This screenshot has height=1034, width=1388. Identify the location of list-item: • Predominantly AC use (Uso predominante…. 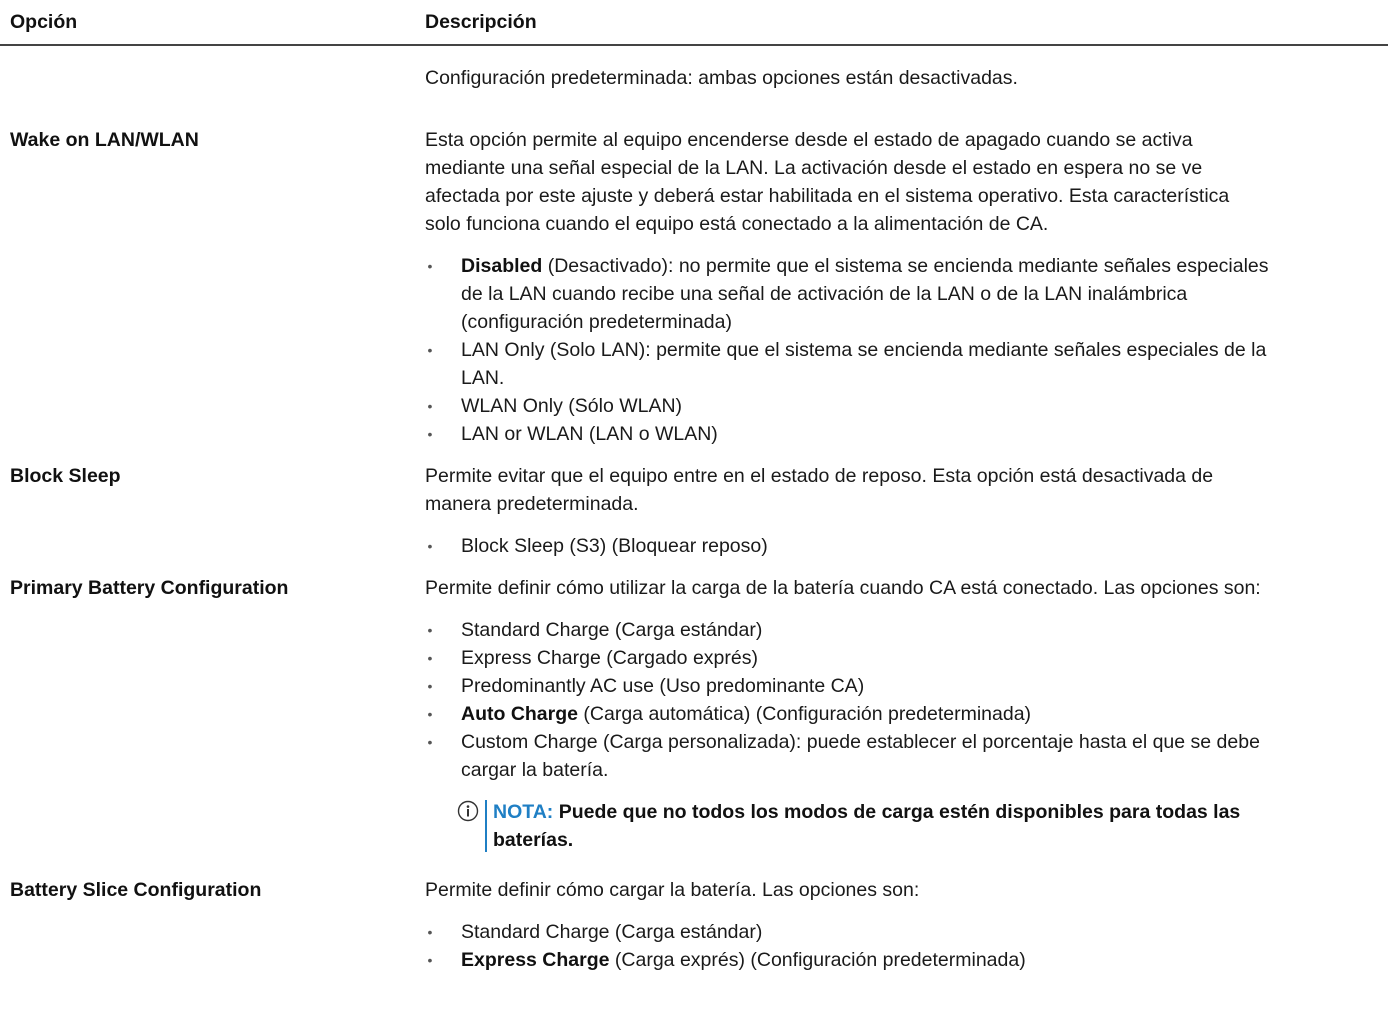
(905, 686).